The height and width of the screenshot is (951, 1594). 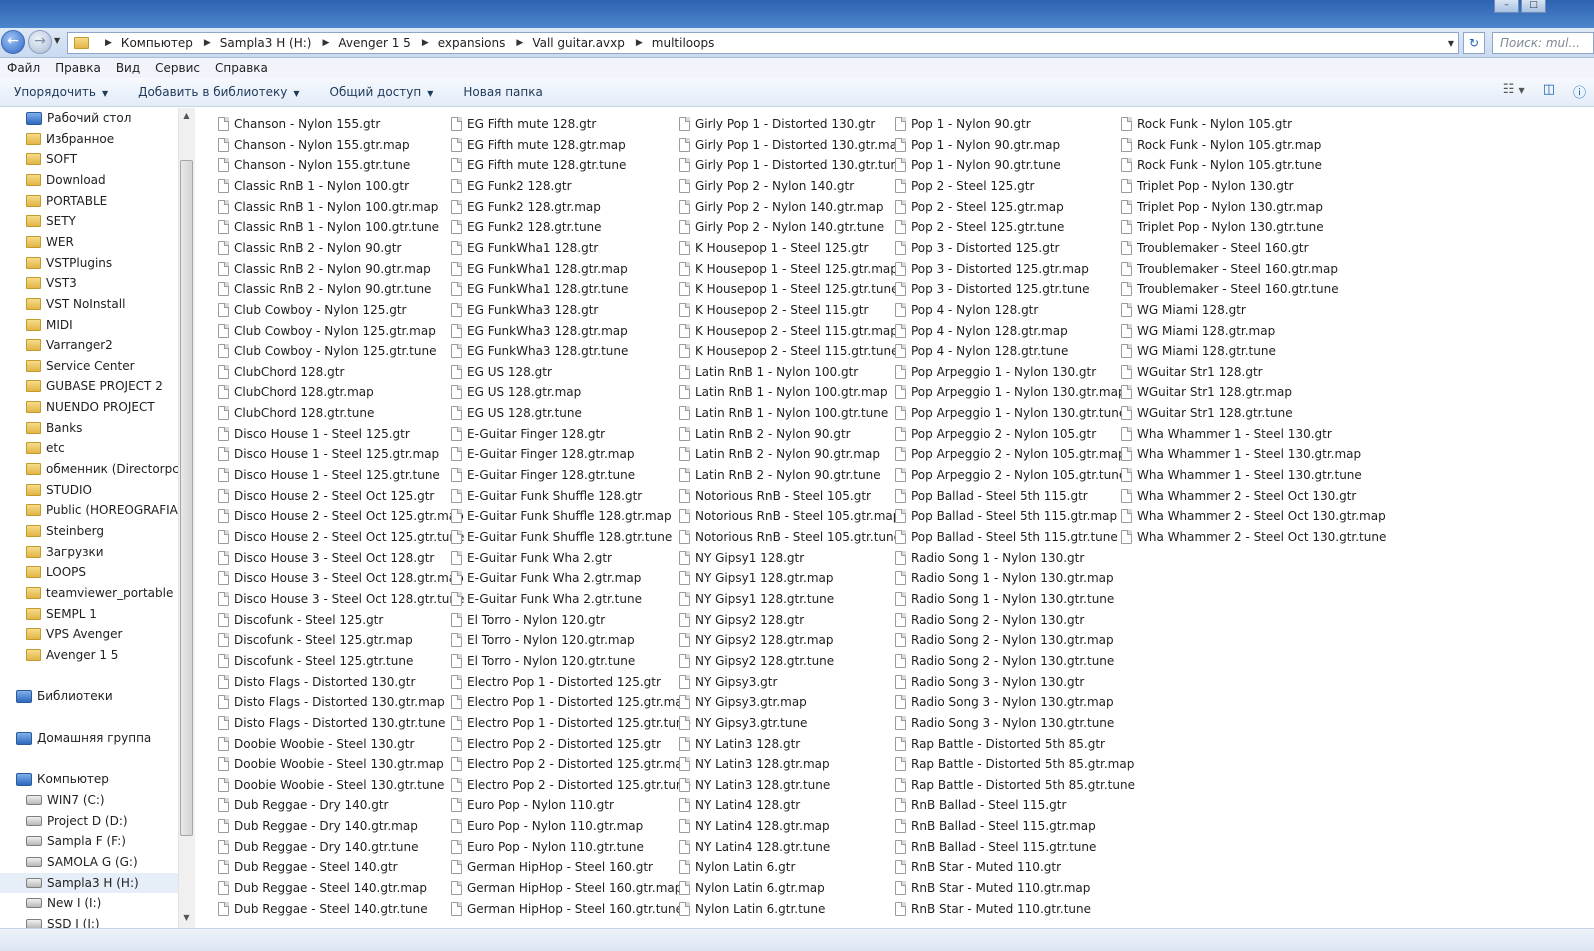 What do you see at coordinates (1241, 454) in the screenshot?
I see `file-item: Wha Whammer 1 - Steel 130.gtr.map` at bounding box center [1241, 454].